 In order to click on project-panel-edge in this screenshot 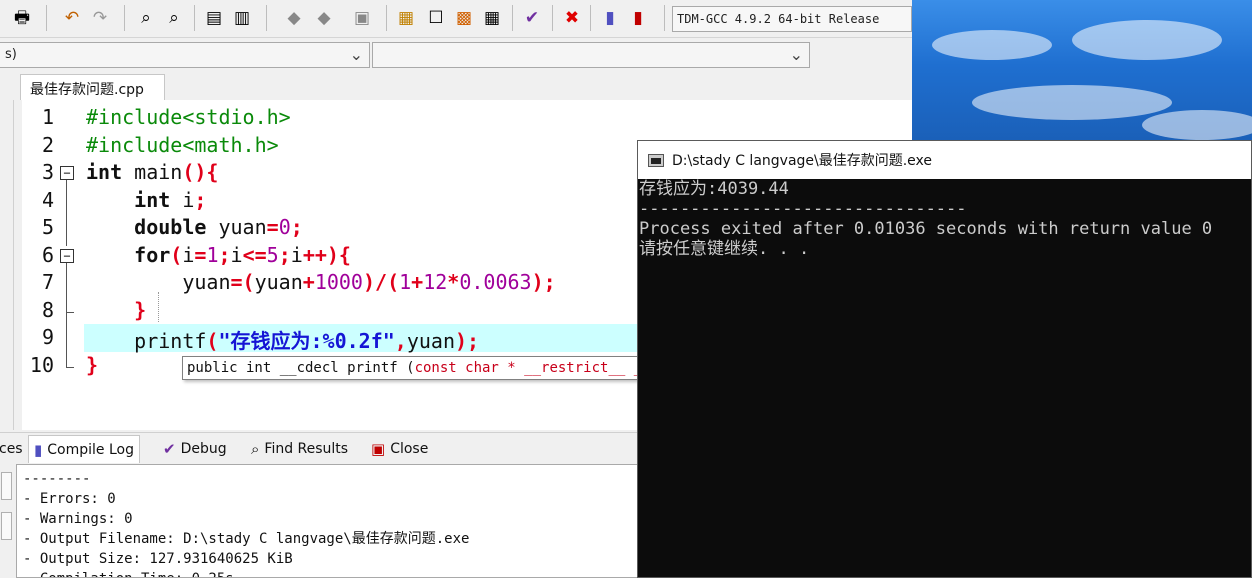, I will do `click(7, 265)`.